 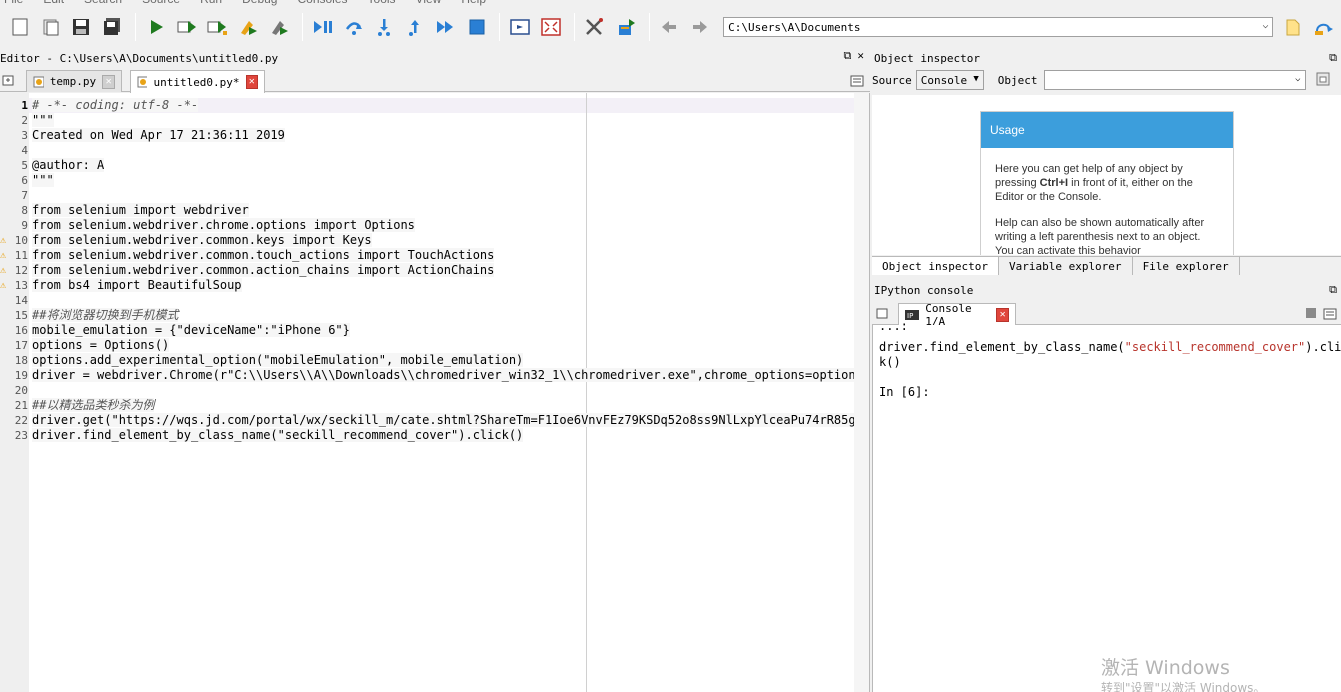 What do you see at coordinates (998, 27) in the screenshot?
I see `working-directory-combobox: C:\Users\A\Documents ⌵` at bounding box center [998, 27].